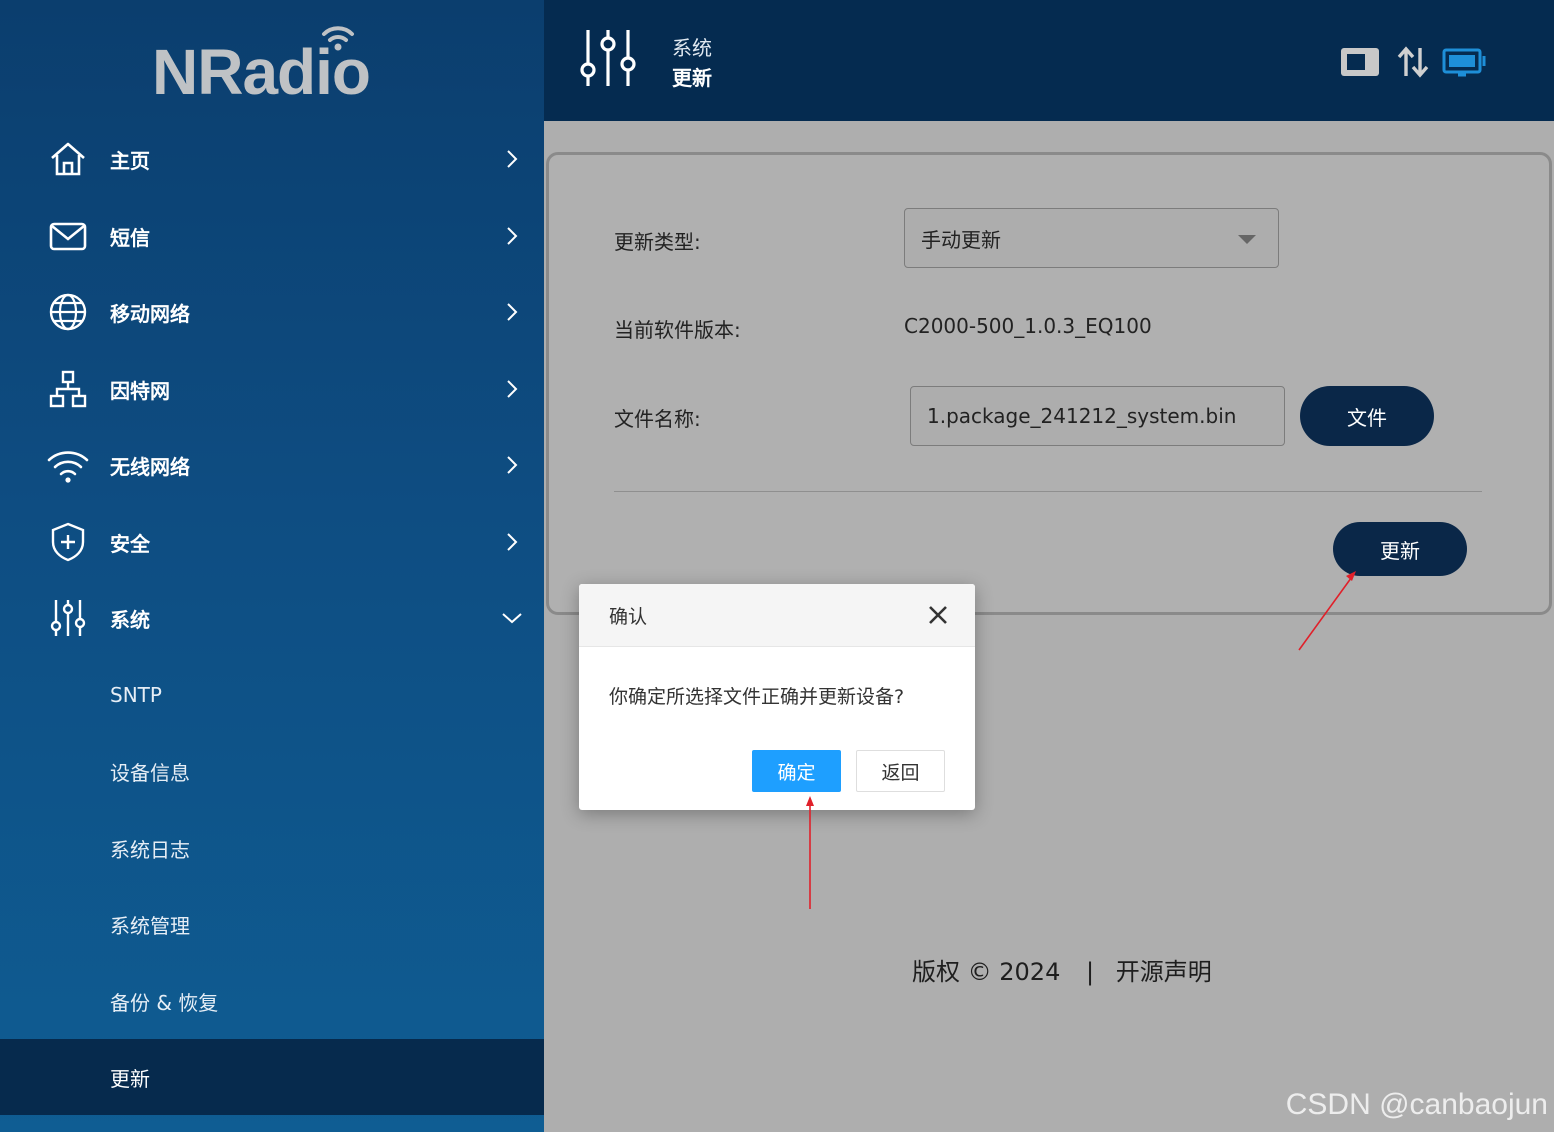  What do you see at coordinates (657, 242) in the screenshot?
I see `update-type-label: 更新类型:` at bounding box center [657, 242].